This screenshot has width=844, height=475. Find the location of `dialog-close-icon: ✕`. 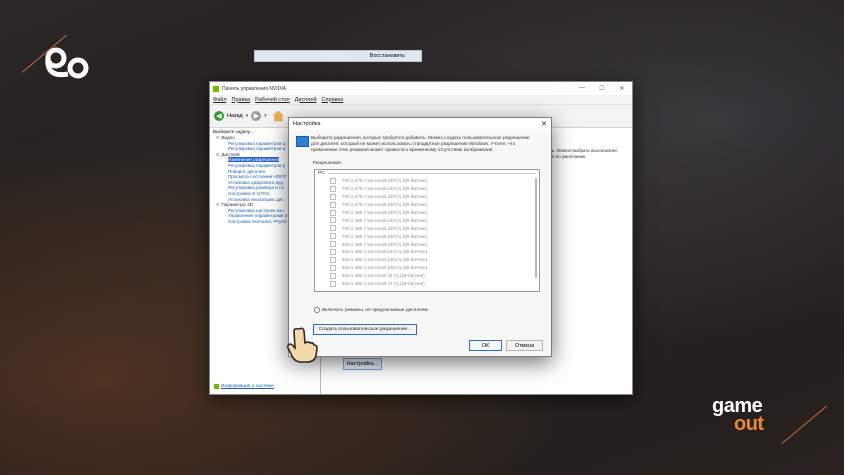

dialog-close-icon: ✕ is located at coordinates (544, 124).